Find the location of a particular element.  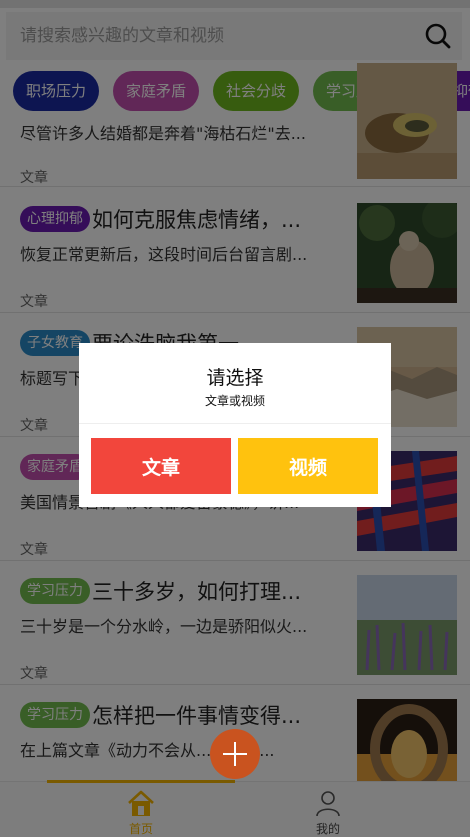

dialog-divider is located at coordinates (235, 423).